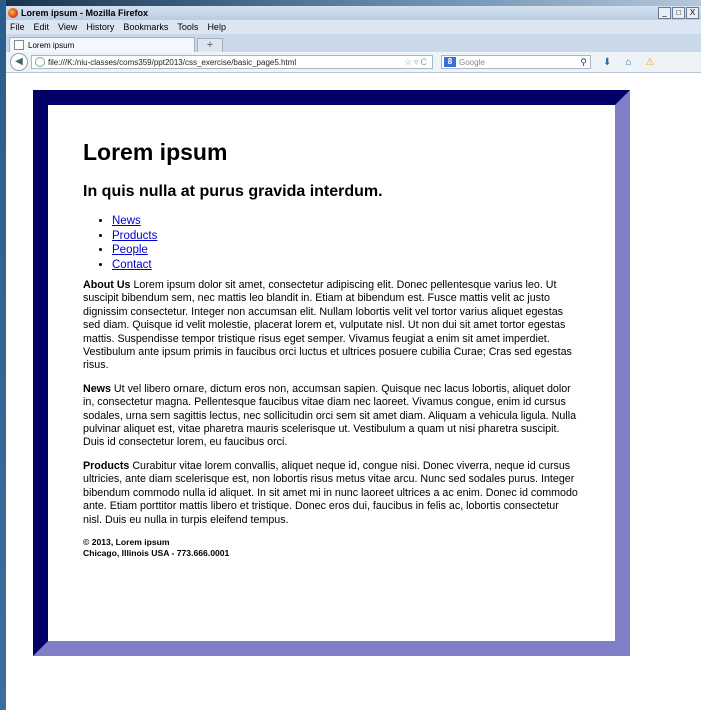 The width and height of the screenshot is (701, 710). What do you see at coordinates (19, 62) in the screenshot?
I see `back-button: ◀` at bounding box center [19, 62].